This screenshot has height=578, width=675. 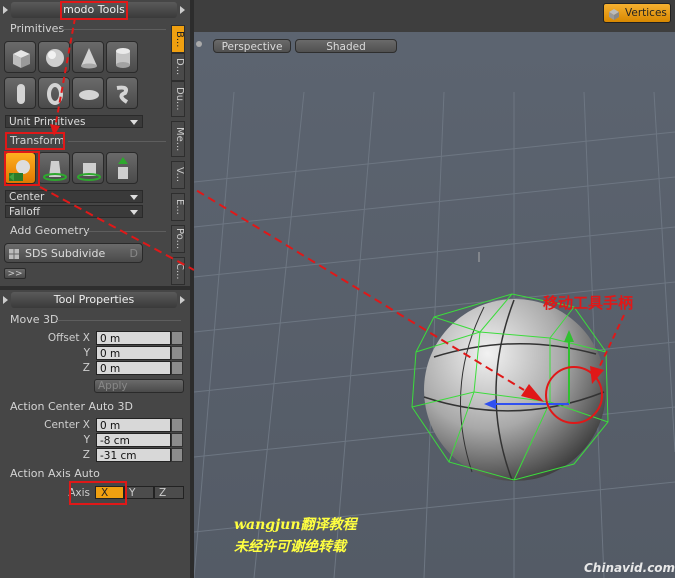 What do you see at coordinates (629, 568) in the screenshot?
I see `watermark: Chinavid.com` at bounding box center [629, 568].